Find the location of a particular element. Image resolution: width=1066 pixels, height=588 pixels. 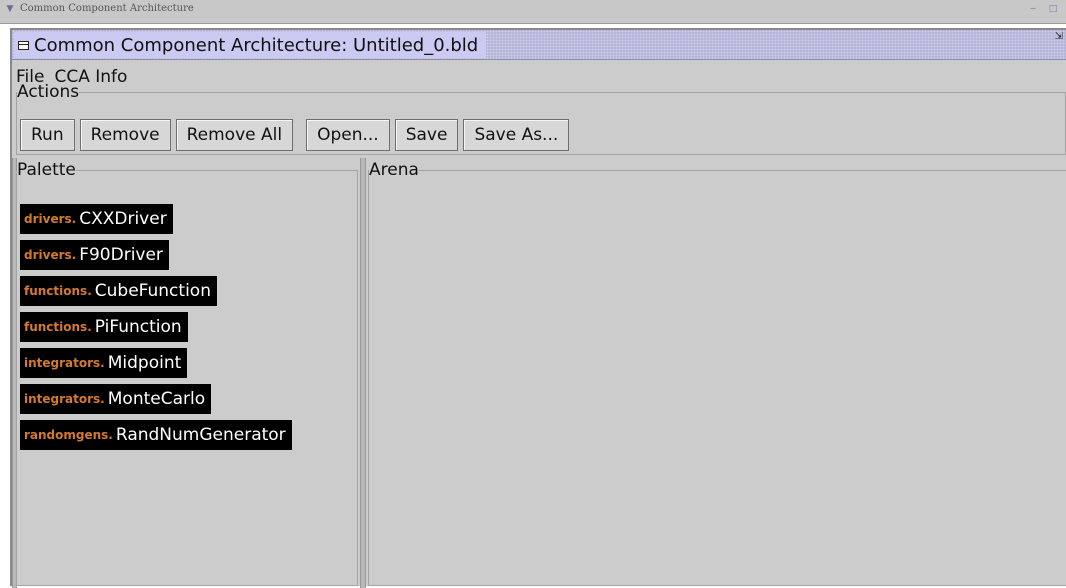

window-menu-icon is located at coordinates (23, 45).